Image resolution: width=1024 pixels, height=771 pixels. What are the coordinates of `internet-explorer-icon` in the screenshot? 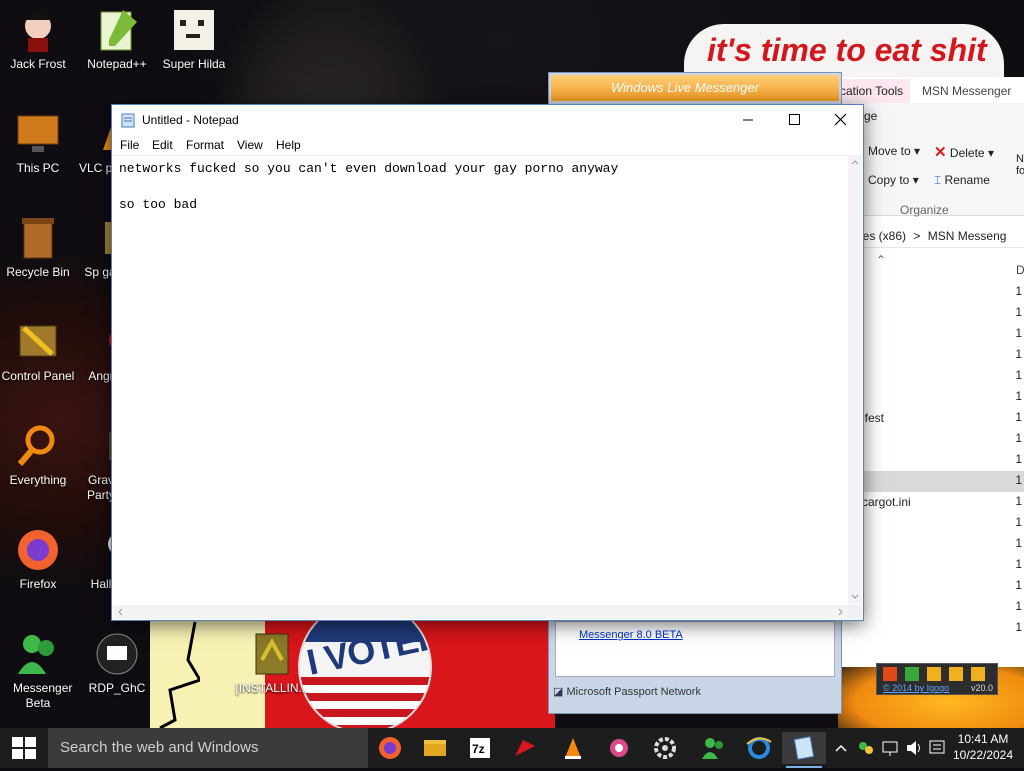 It's located at (759, 748).